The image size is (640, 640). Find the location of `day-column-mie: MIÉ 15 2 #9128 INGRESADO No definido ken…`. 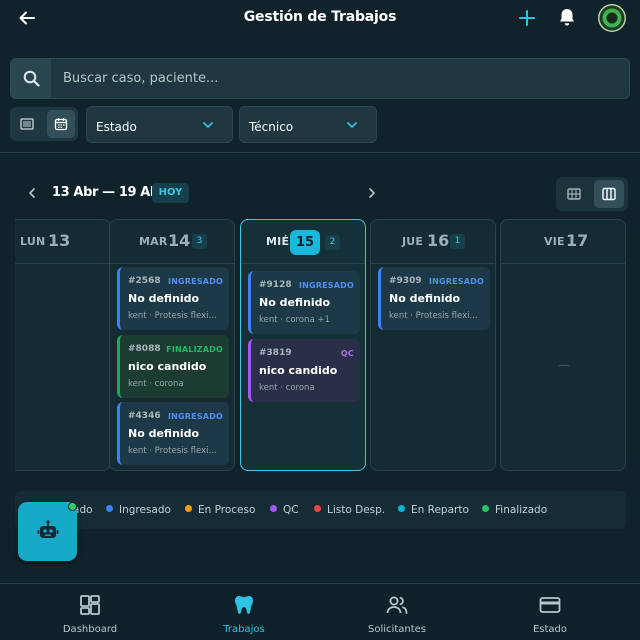

day-column-mie: MIÉ 15 2 #9128 INGRESADO No definido ken… is located at coordinates (303, 345).